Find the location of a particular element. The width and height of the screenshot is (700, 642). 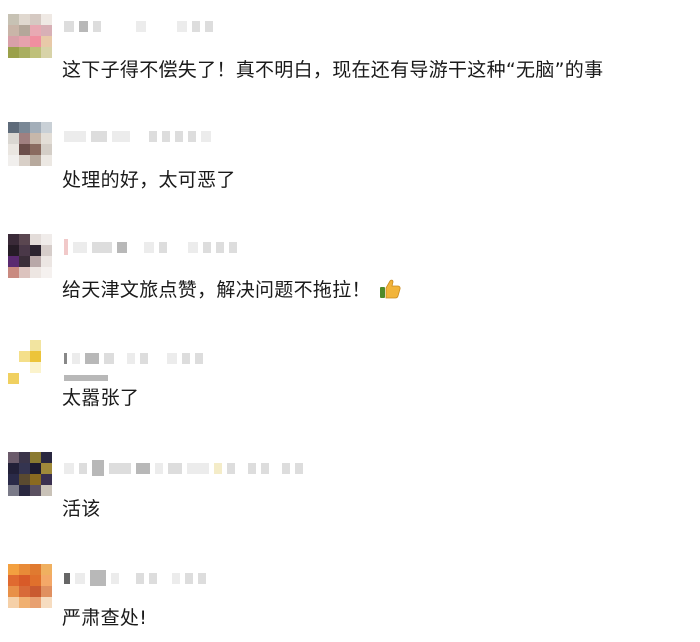

comment-text: 严肃查处! is located at coordinates (105, 618).